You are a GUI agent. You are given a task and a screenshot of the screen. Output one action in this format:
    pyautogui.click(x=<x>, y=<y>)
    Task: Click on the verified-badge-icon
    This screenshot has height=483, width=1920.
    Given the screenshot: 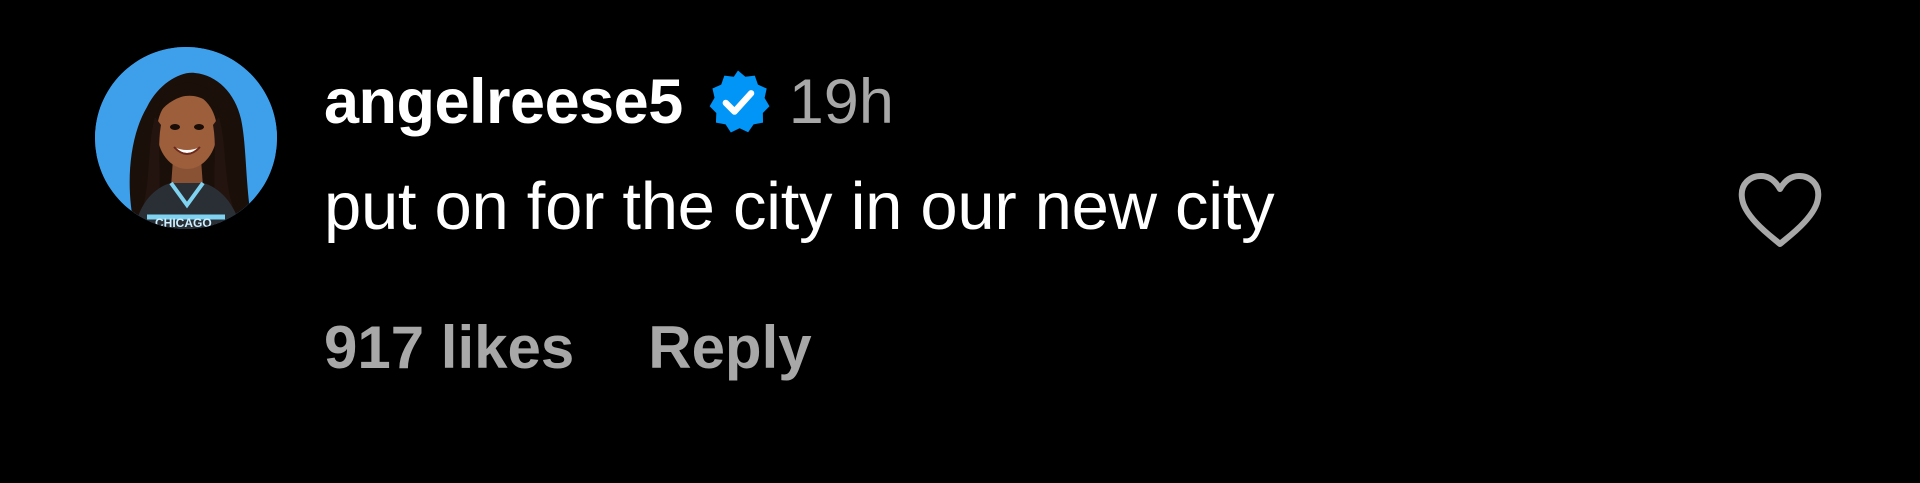 What is the action you would take?
    pyautogui.click(x=738, y=102)
    